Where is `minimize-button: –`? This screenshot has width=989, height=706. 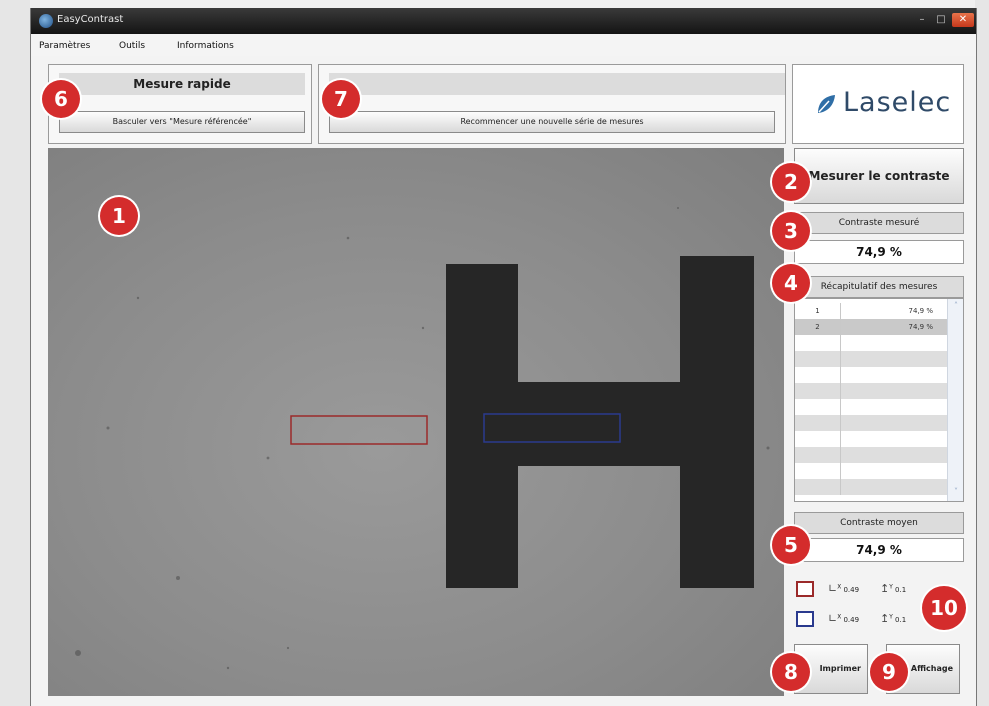
minimize-button: – is located at coordinates (922, 20).